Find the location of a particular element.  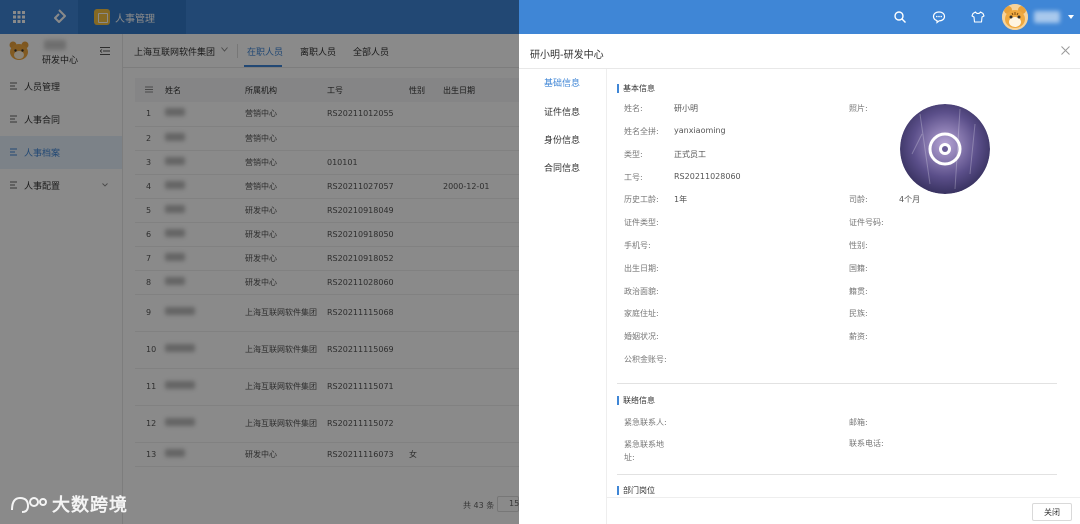

field-label-id-number: 证件号码: is located at coordinates (866, 222).